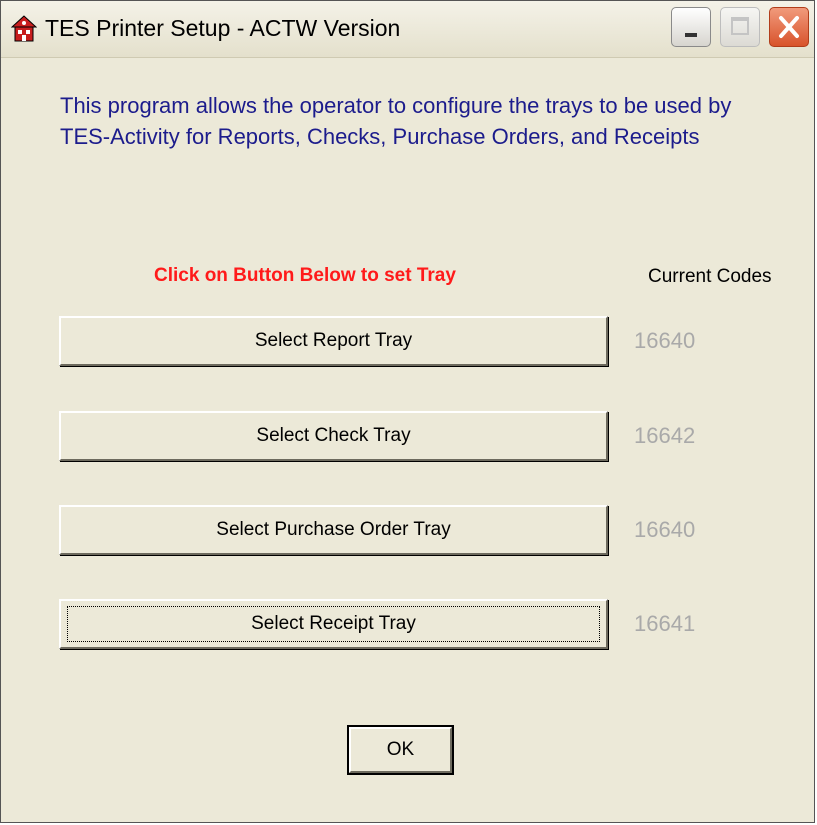  I want to click on ok-button-label: OK, so click(400, 749).